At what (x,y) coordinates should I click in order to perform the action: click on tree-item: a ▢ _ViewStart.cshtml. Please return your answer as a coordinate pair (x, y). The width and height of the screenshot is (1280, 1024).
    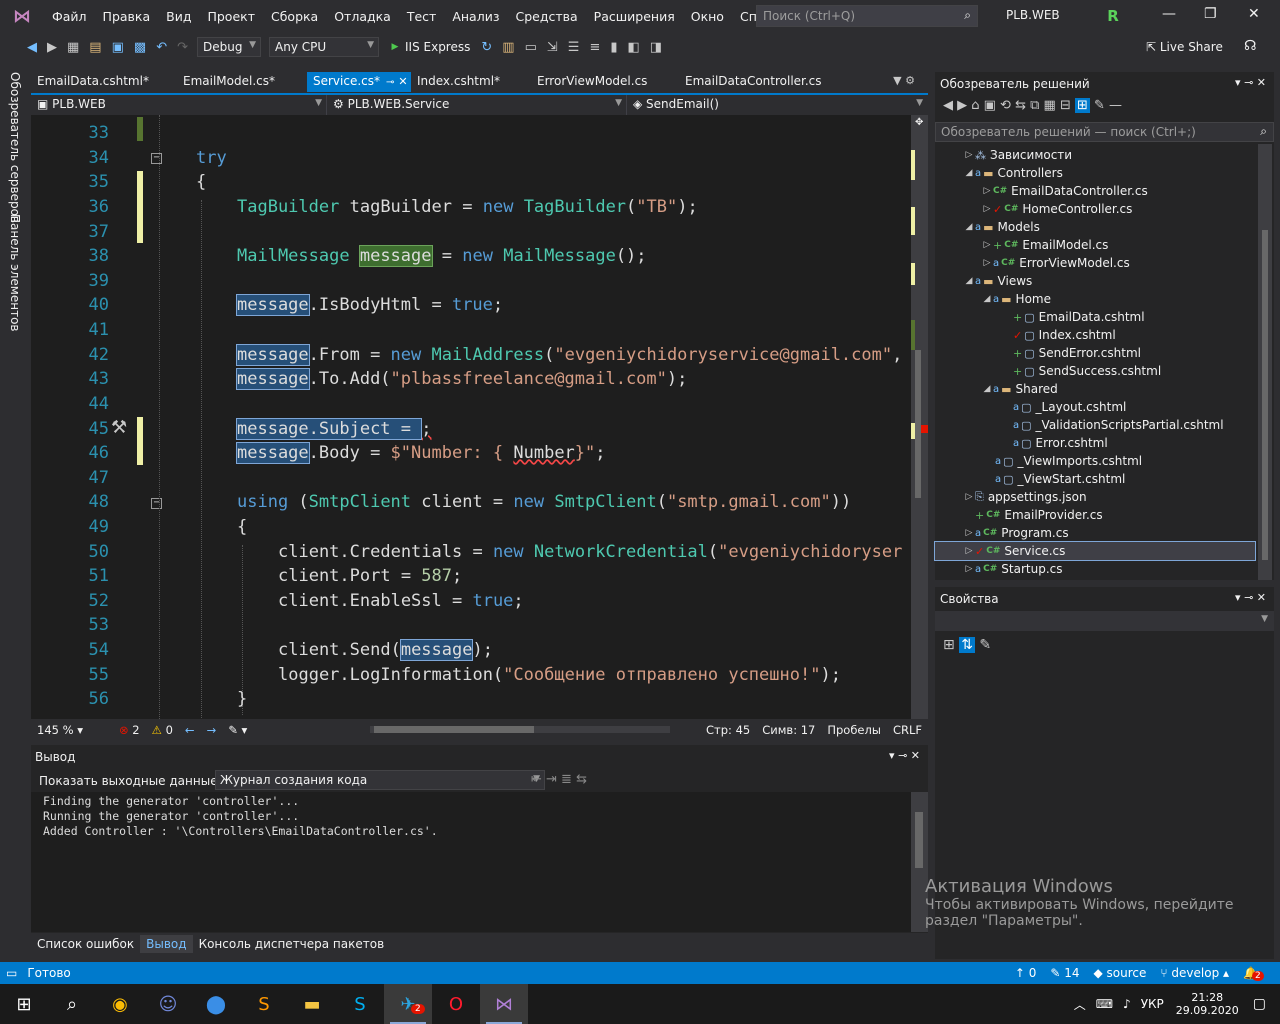
    Looking at the image, I should click on (1095, 479).